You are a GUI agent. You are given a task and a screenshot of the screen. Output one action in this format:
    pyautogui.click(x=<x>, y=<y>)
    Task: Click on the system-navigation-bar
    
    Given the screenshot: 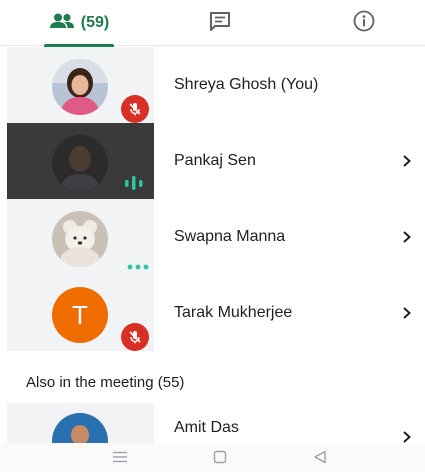 What is the action you would take?
    pyautogui.click(x=212, y=457)
    